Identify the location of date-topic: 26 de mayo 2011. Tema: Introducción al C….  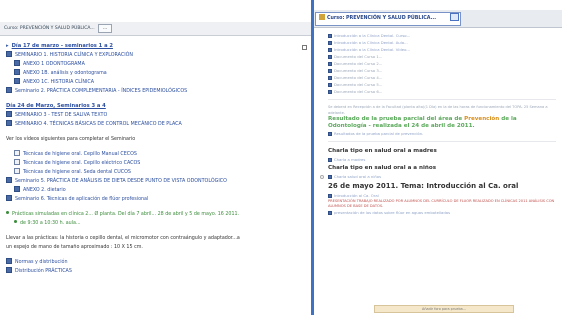
(423, 186).